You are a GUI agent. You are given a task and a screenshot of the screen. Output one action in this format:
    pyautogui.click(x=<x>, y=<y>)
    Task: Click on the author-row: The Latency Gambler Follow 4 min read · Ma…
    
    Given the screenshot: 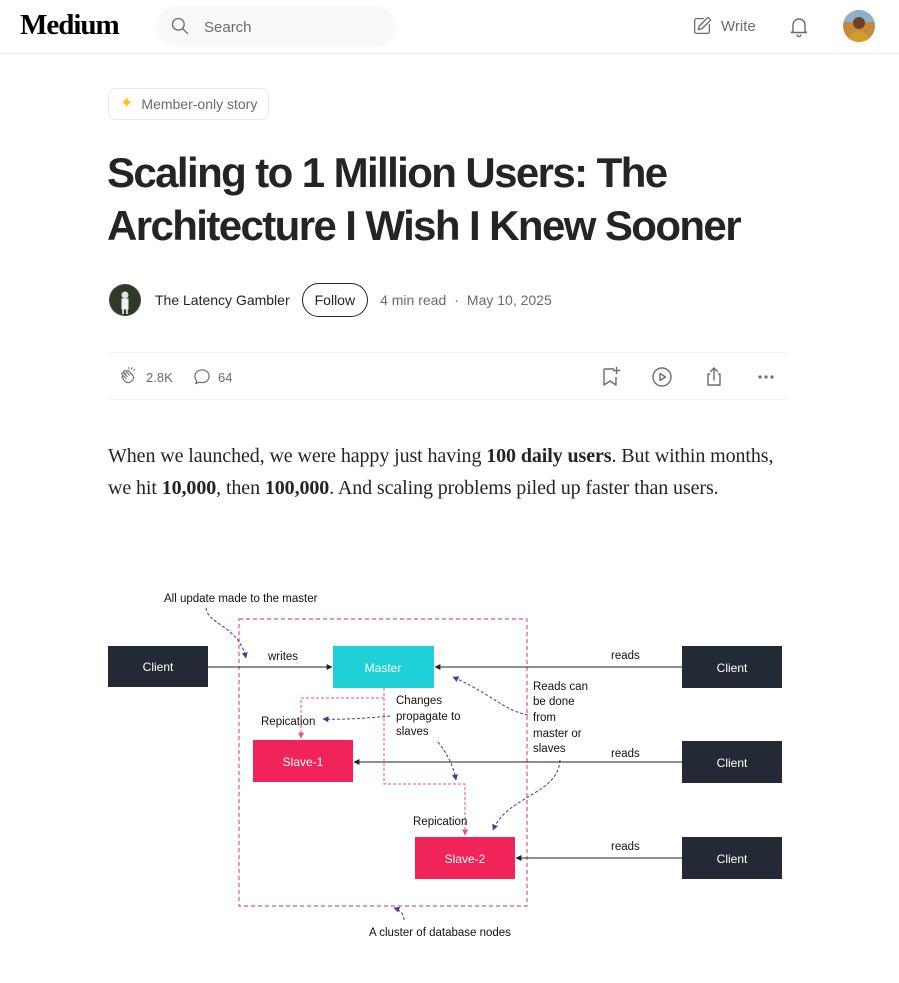 What is the action you would take?
    pyautogui.click(x=330, y=300)
    